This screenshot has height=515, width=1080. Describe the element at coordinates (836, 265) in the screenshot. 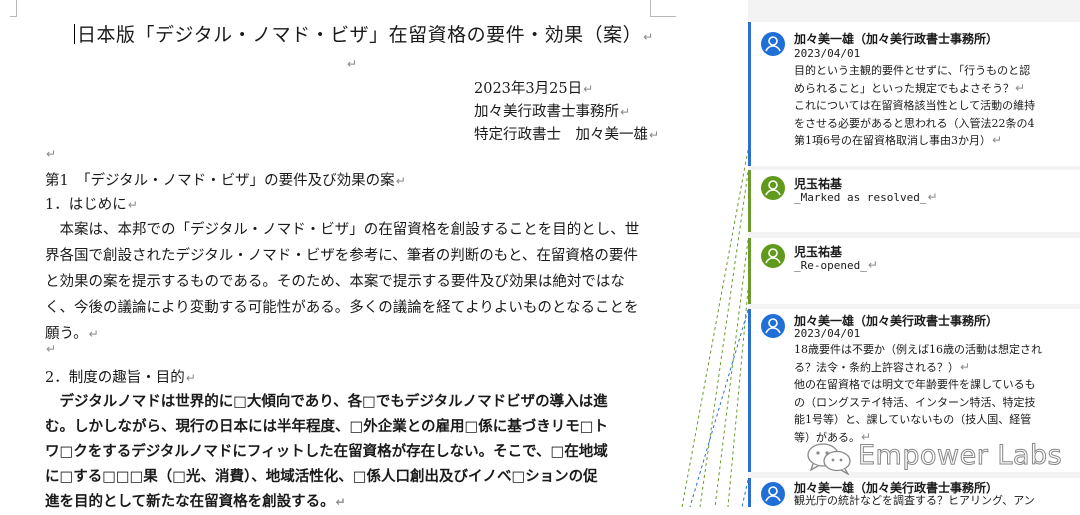

I see `comment-status: _Re-opened_↵` at that location.